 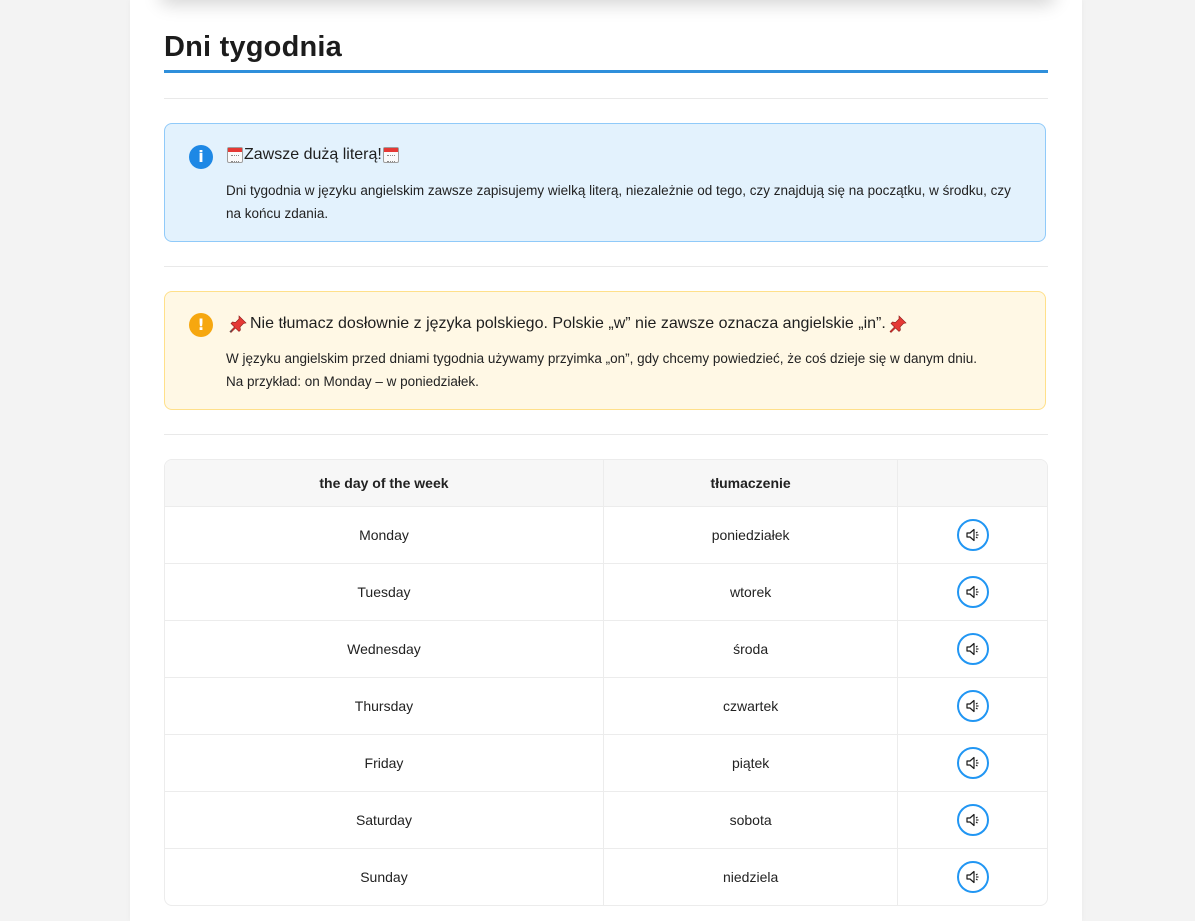 I want to click on exclamation-icon: !, so click(x=201, y=325).